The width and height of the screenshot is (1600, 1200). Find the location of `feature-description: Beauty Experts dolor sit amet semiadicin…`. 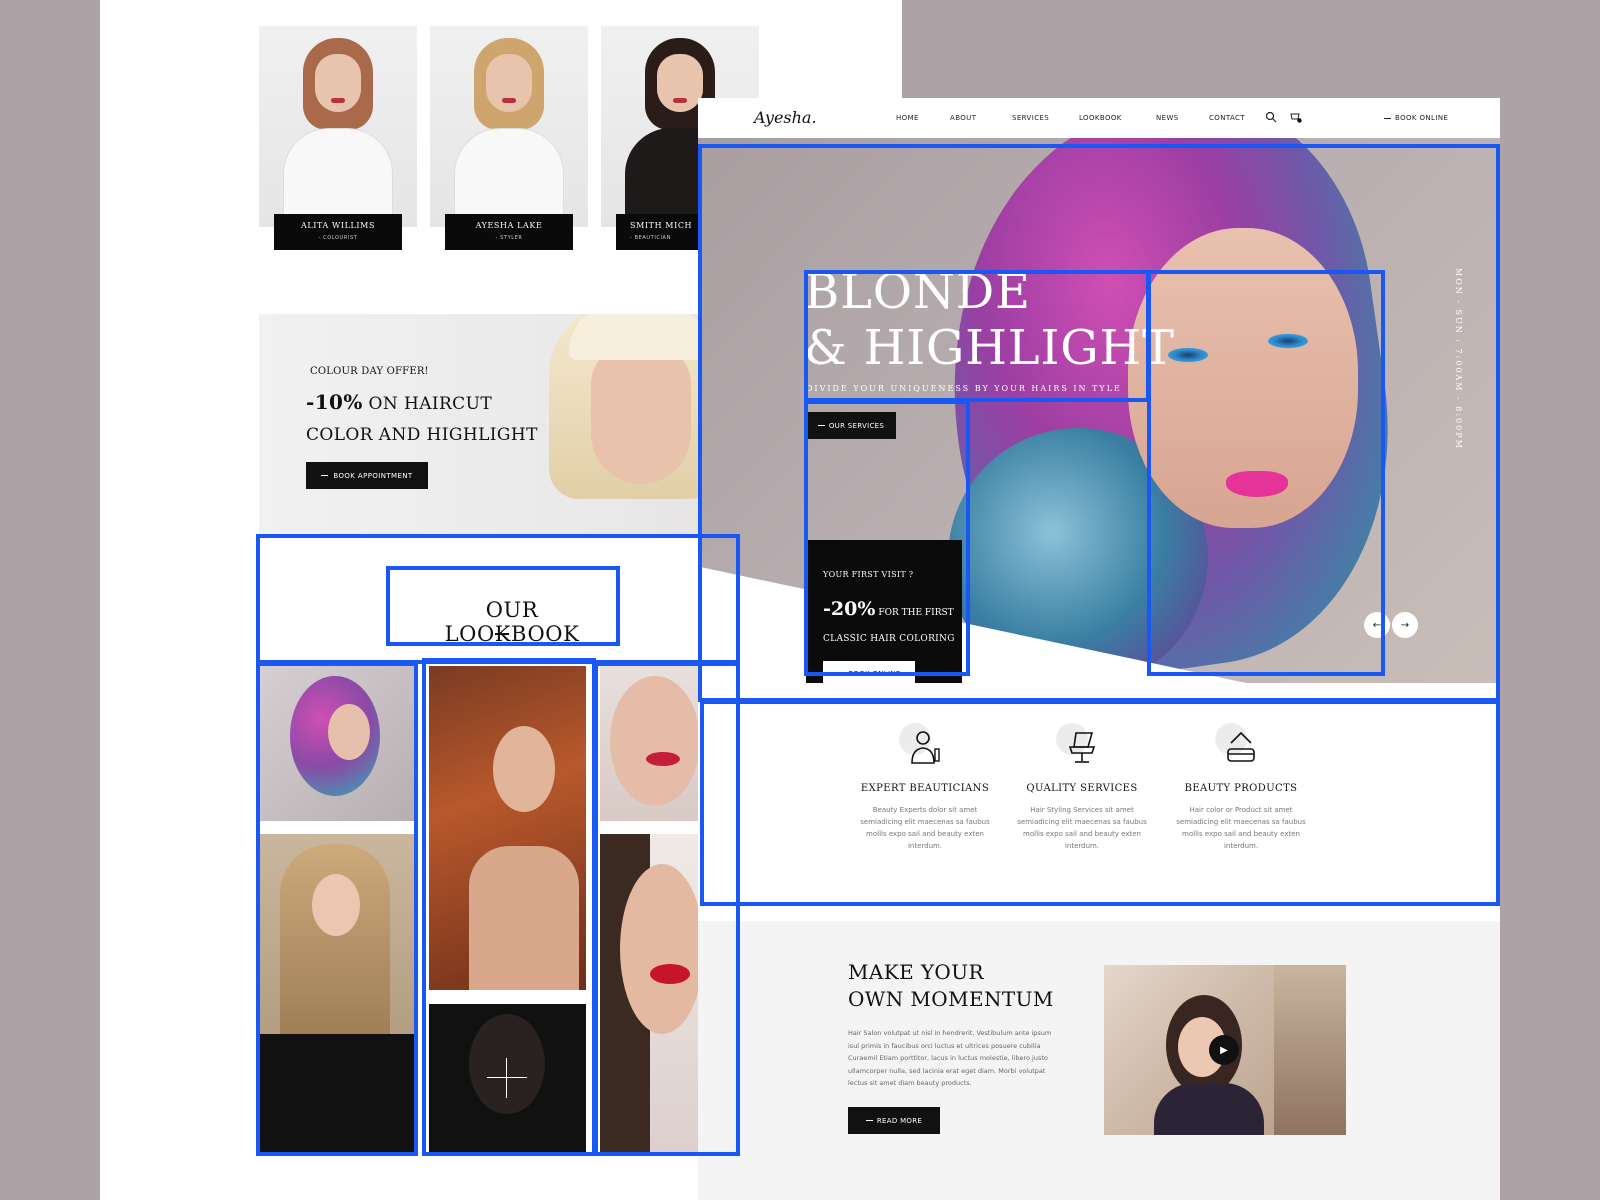

feature-description: Beauty Experts dolor sit amet semiadicin… is located at coordinates (925, 828).